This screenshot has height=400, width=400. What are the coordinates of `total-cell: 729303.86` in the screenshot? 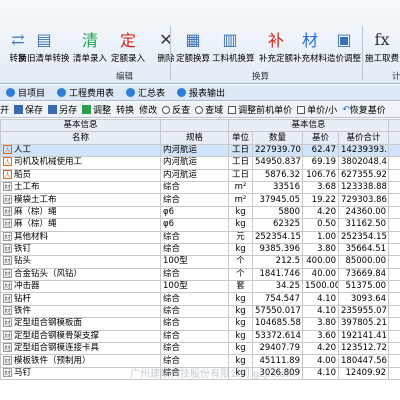 It's located at (363, 200).